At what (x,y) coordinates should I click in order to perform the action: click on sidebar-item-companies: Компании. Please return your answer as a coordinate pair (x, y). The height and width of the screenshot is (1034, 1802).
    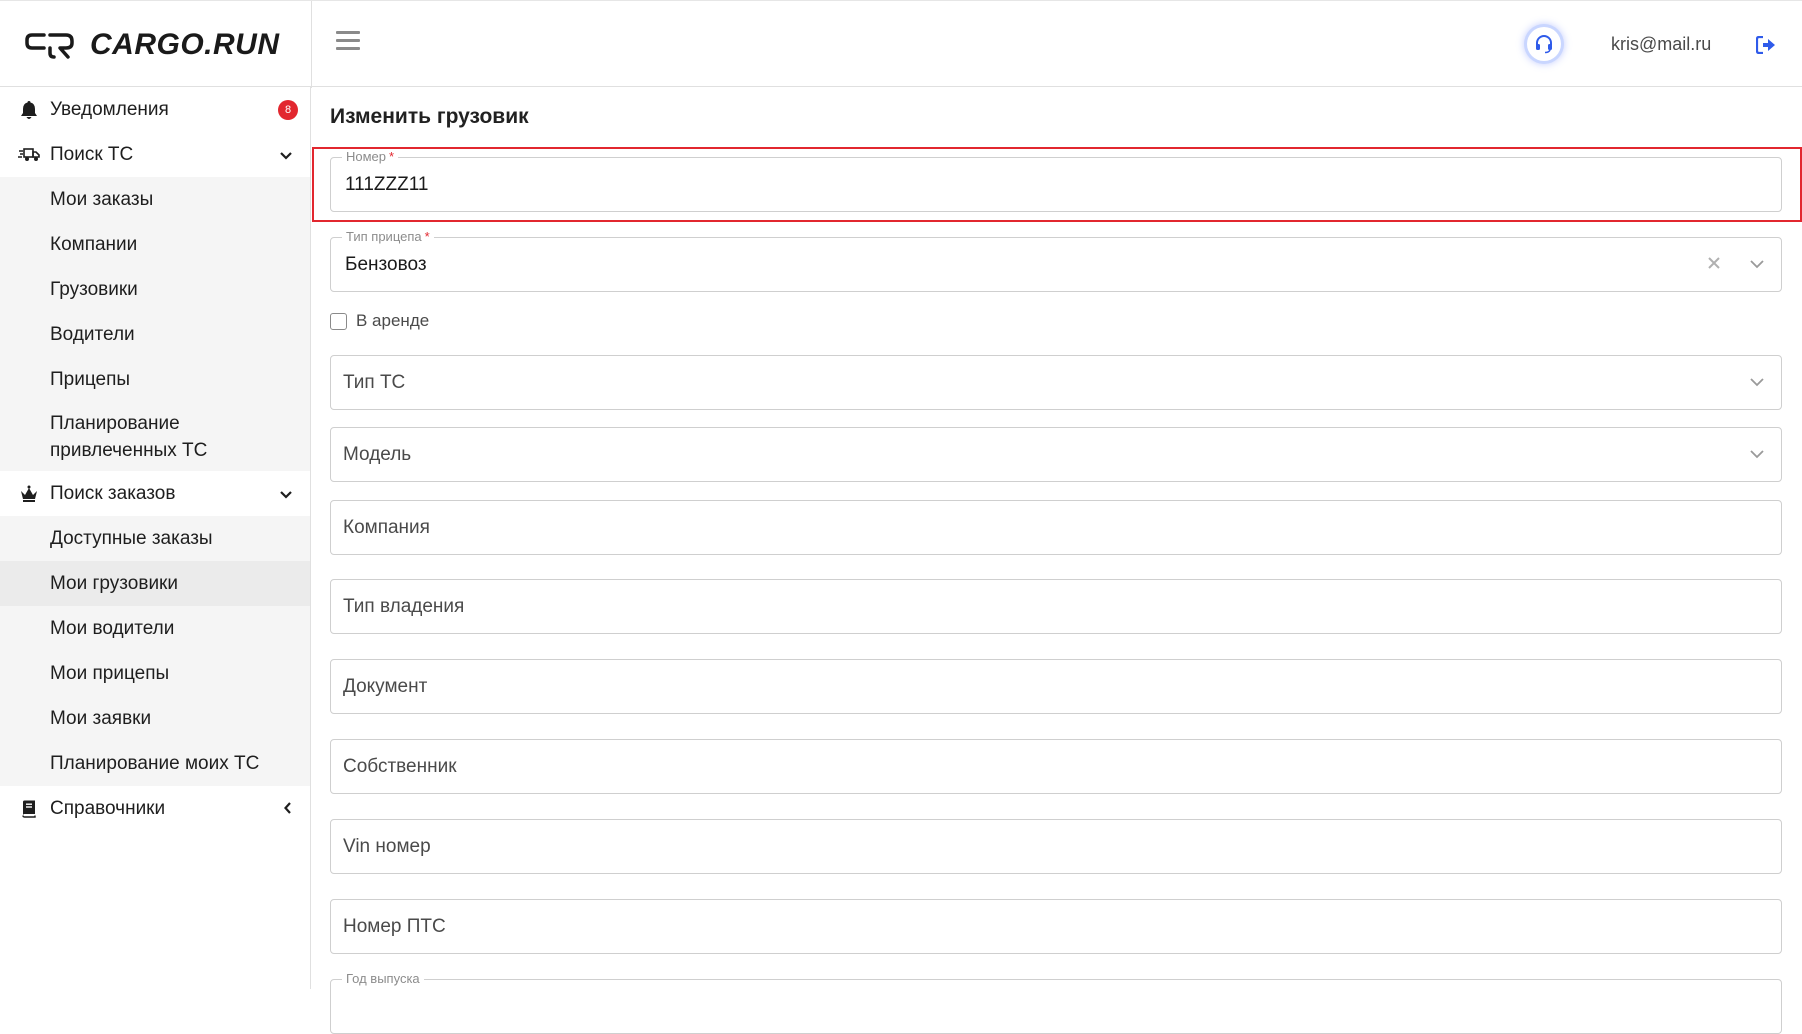
    Looking at the image, I should click on (155, 244).